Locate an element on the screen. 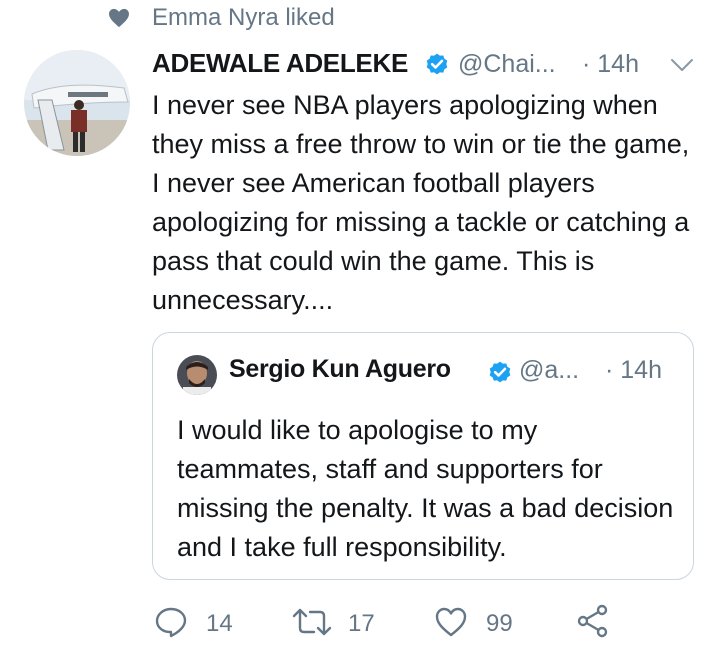  quoted-author-name: Sergio Kun Aguero is located at coordinates (340, 369).